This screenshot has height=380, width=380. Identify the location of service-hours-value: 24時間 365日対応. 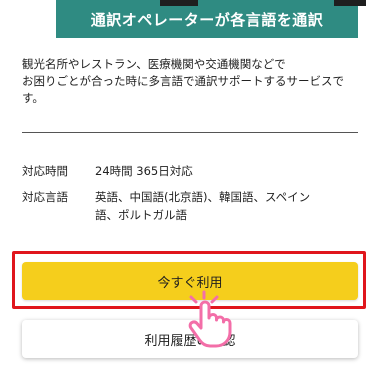
(144, 171).